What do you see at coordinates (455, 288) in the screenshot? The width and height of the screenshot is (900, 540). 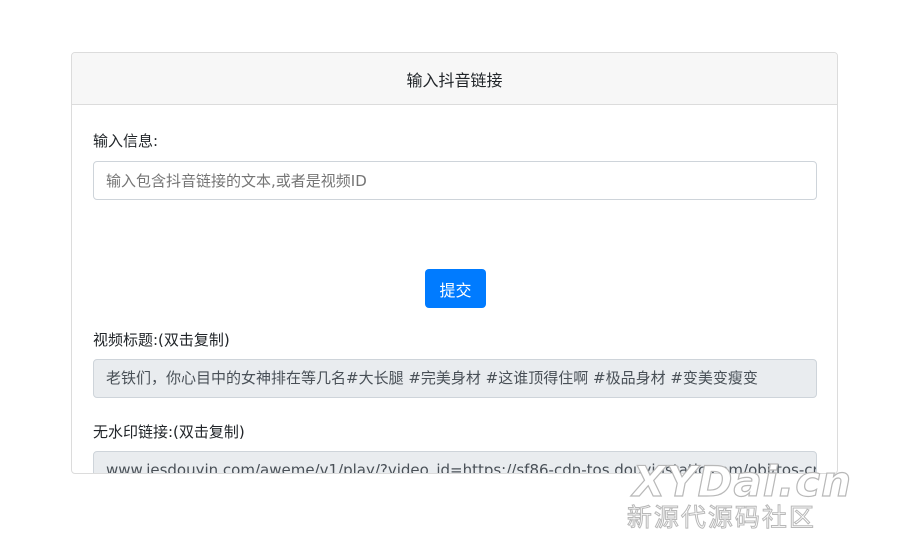 I see `submit-button: 提交` at bounding box center [455, 288].